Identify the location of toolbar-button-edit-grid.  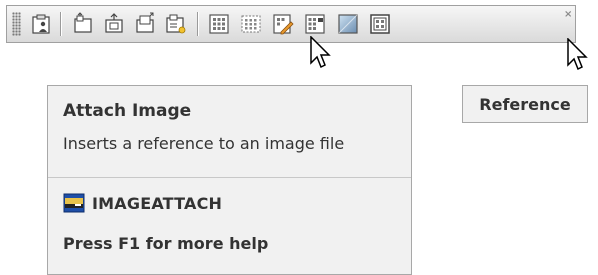
(283, 24).